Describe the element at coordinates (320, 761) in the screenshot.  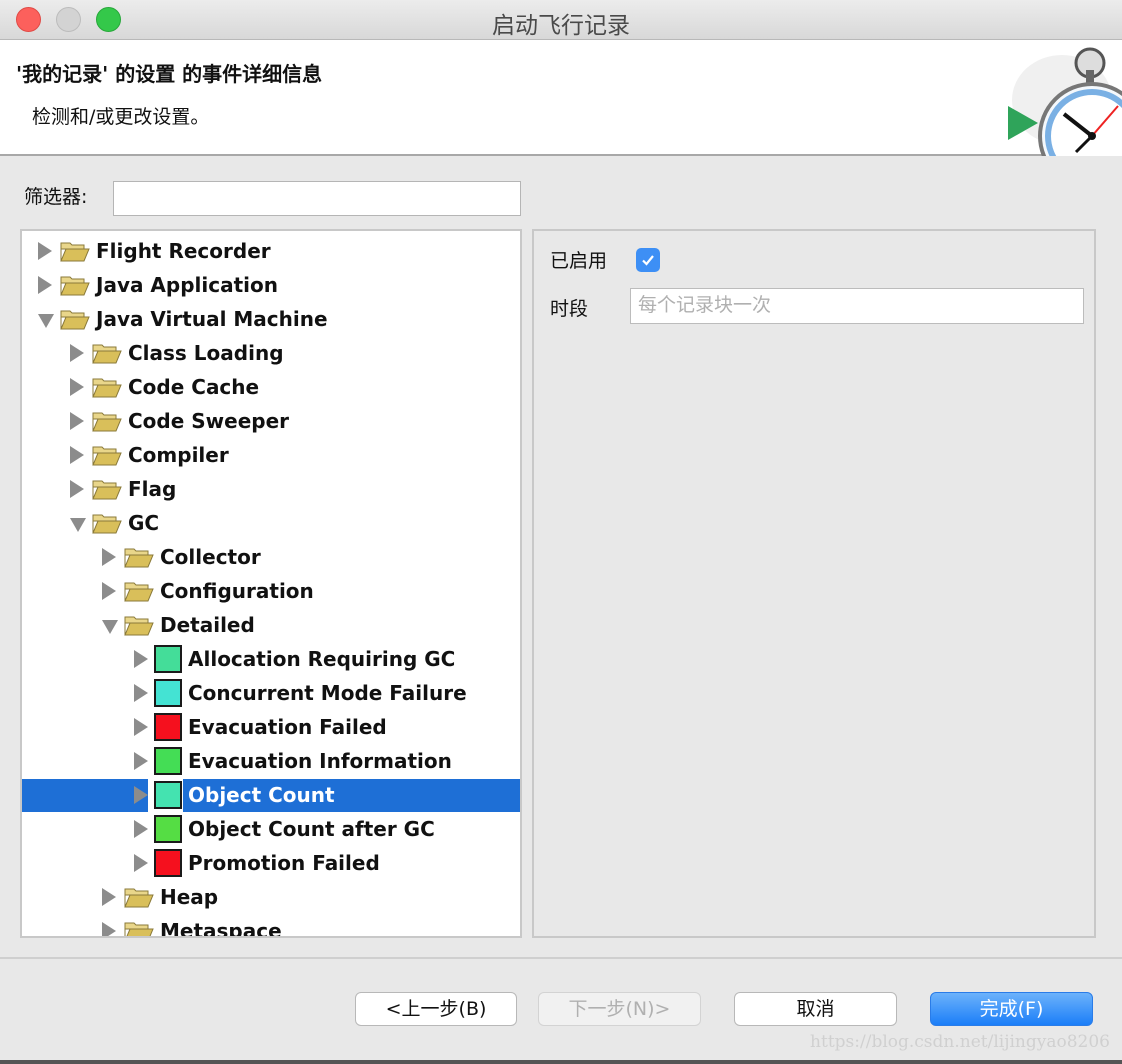
I see `tree-item-label: Evacuation Information` at that location.